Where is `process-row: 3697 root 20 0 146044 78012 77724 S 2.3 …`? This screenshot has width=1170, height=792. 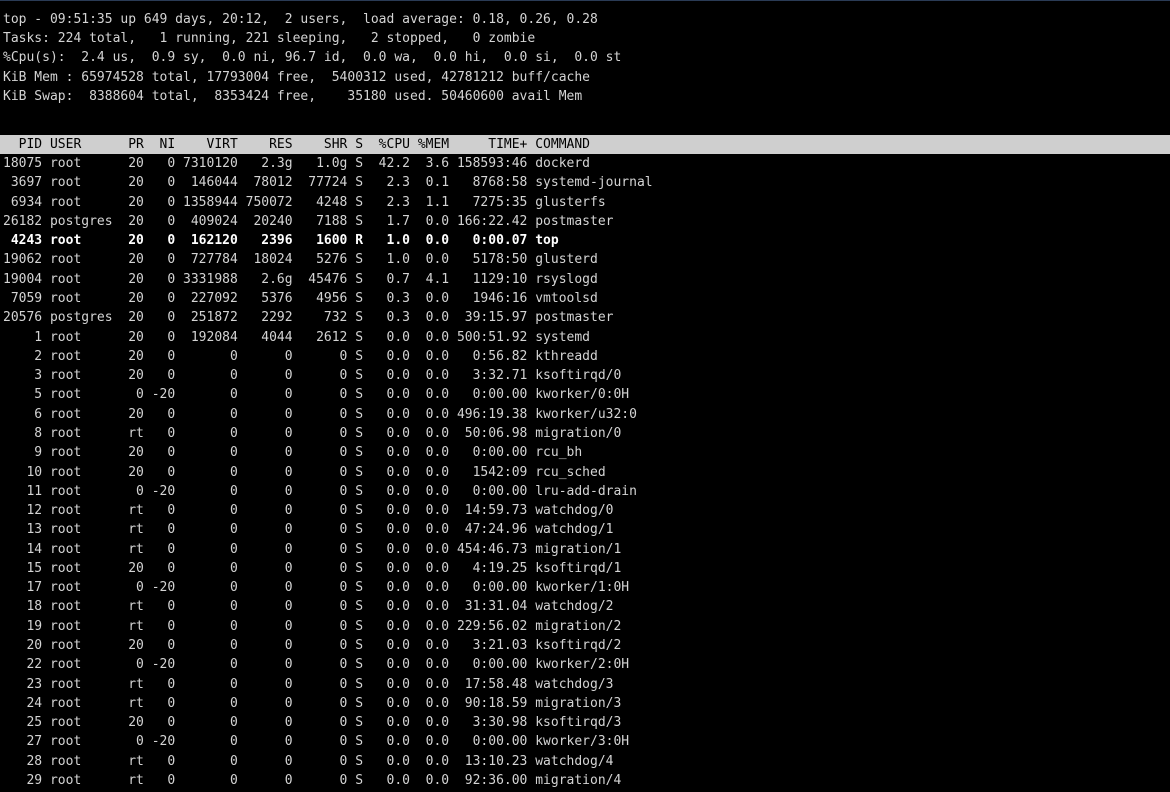 process-row: 3697 root 20 0 146044 78012 77724 S 2.3 … is located at coordinates (328, 183).